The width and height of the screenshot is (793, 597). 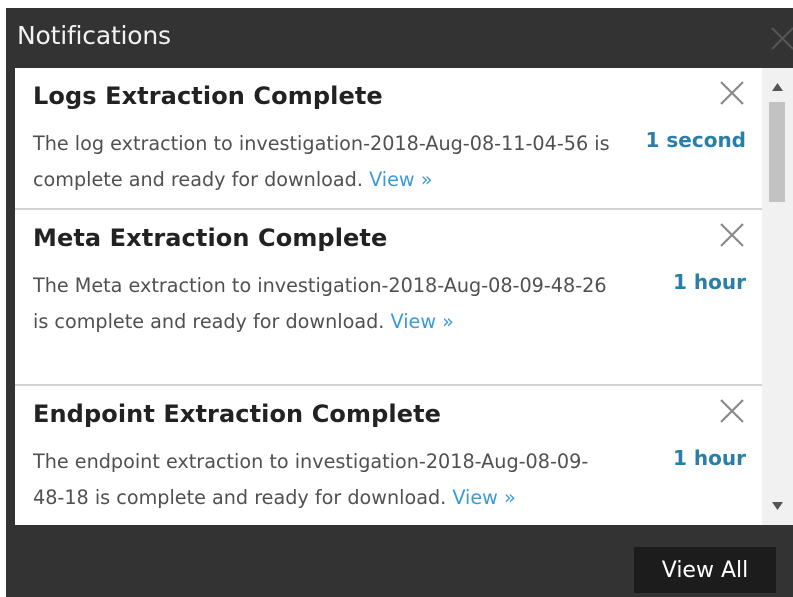 What do you see at coordinates (777, 506) in the screenshot?
I see `arrow-down-icon` at bounding box center [777, 506].